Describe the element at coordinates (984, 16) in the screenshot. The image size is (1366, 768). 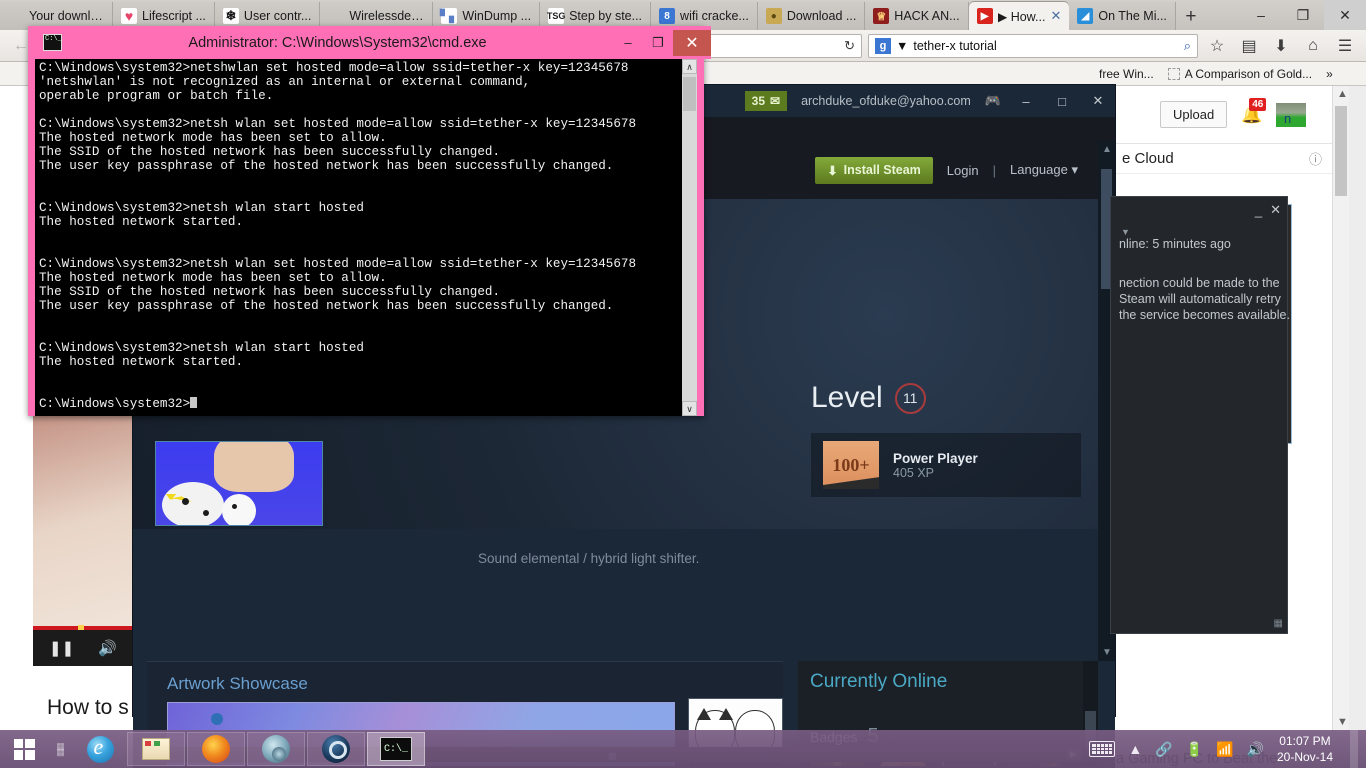
I see `youtube-favicon: ▶` at that location.